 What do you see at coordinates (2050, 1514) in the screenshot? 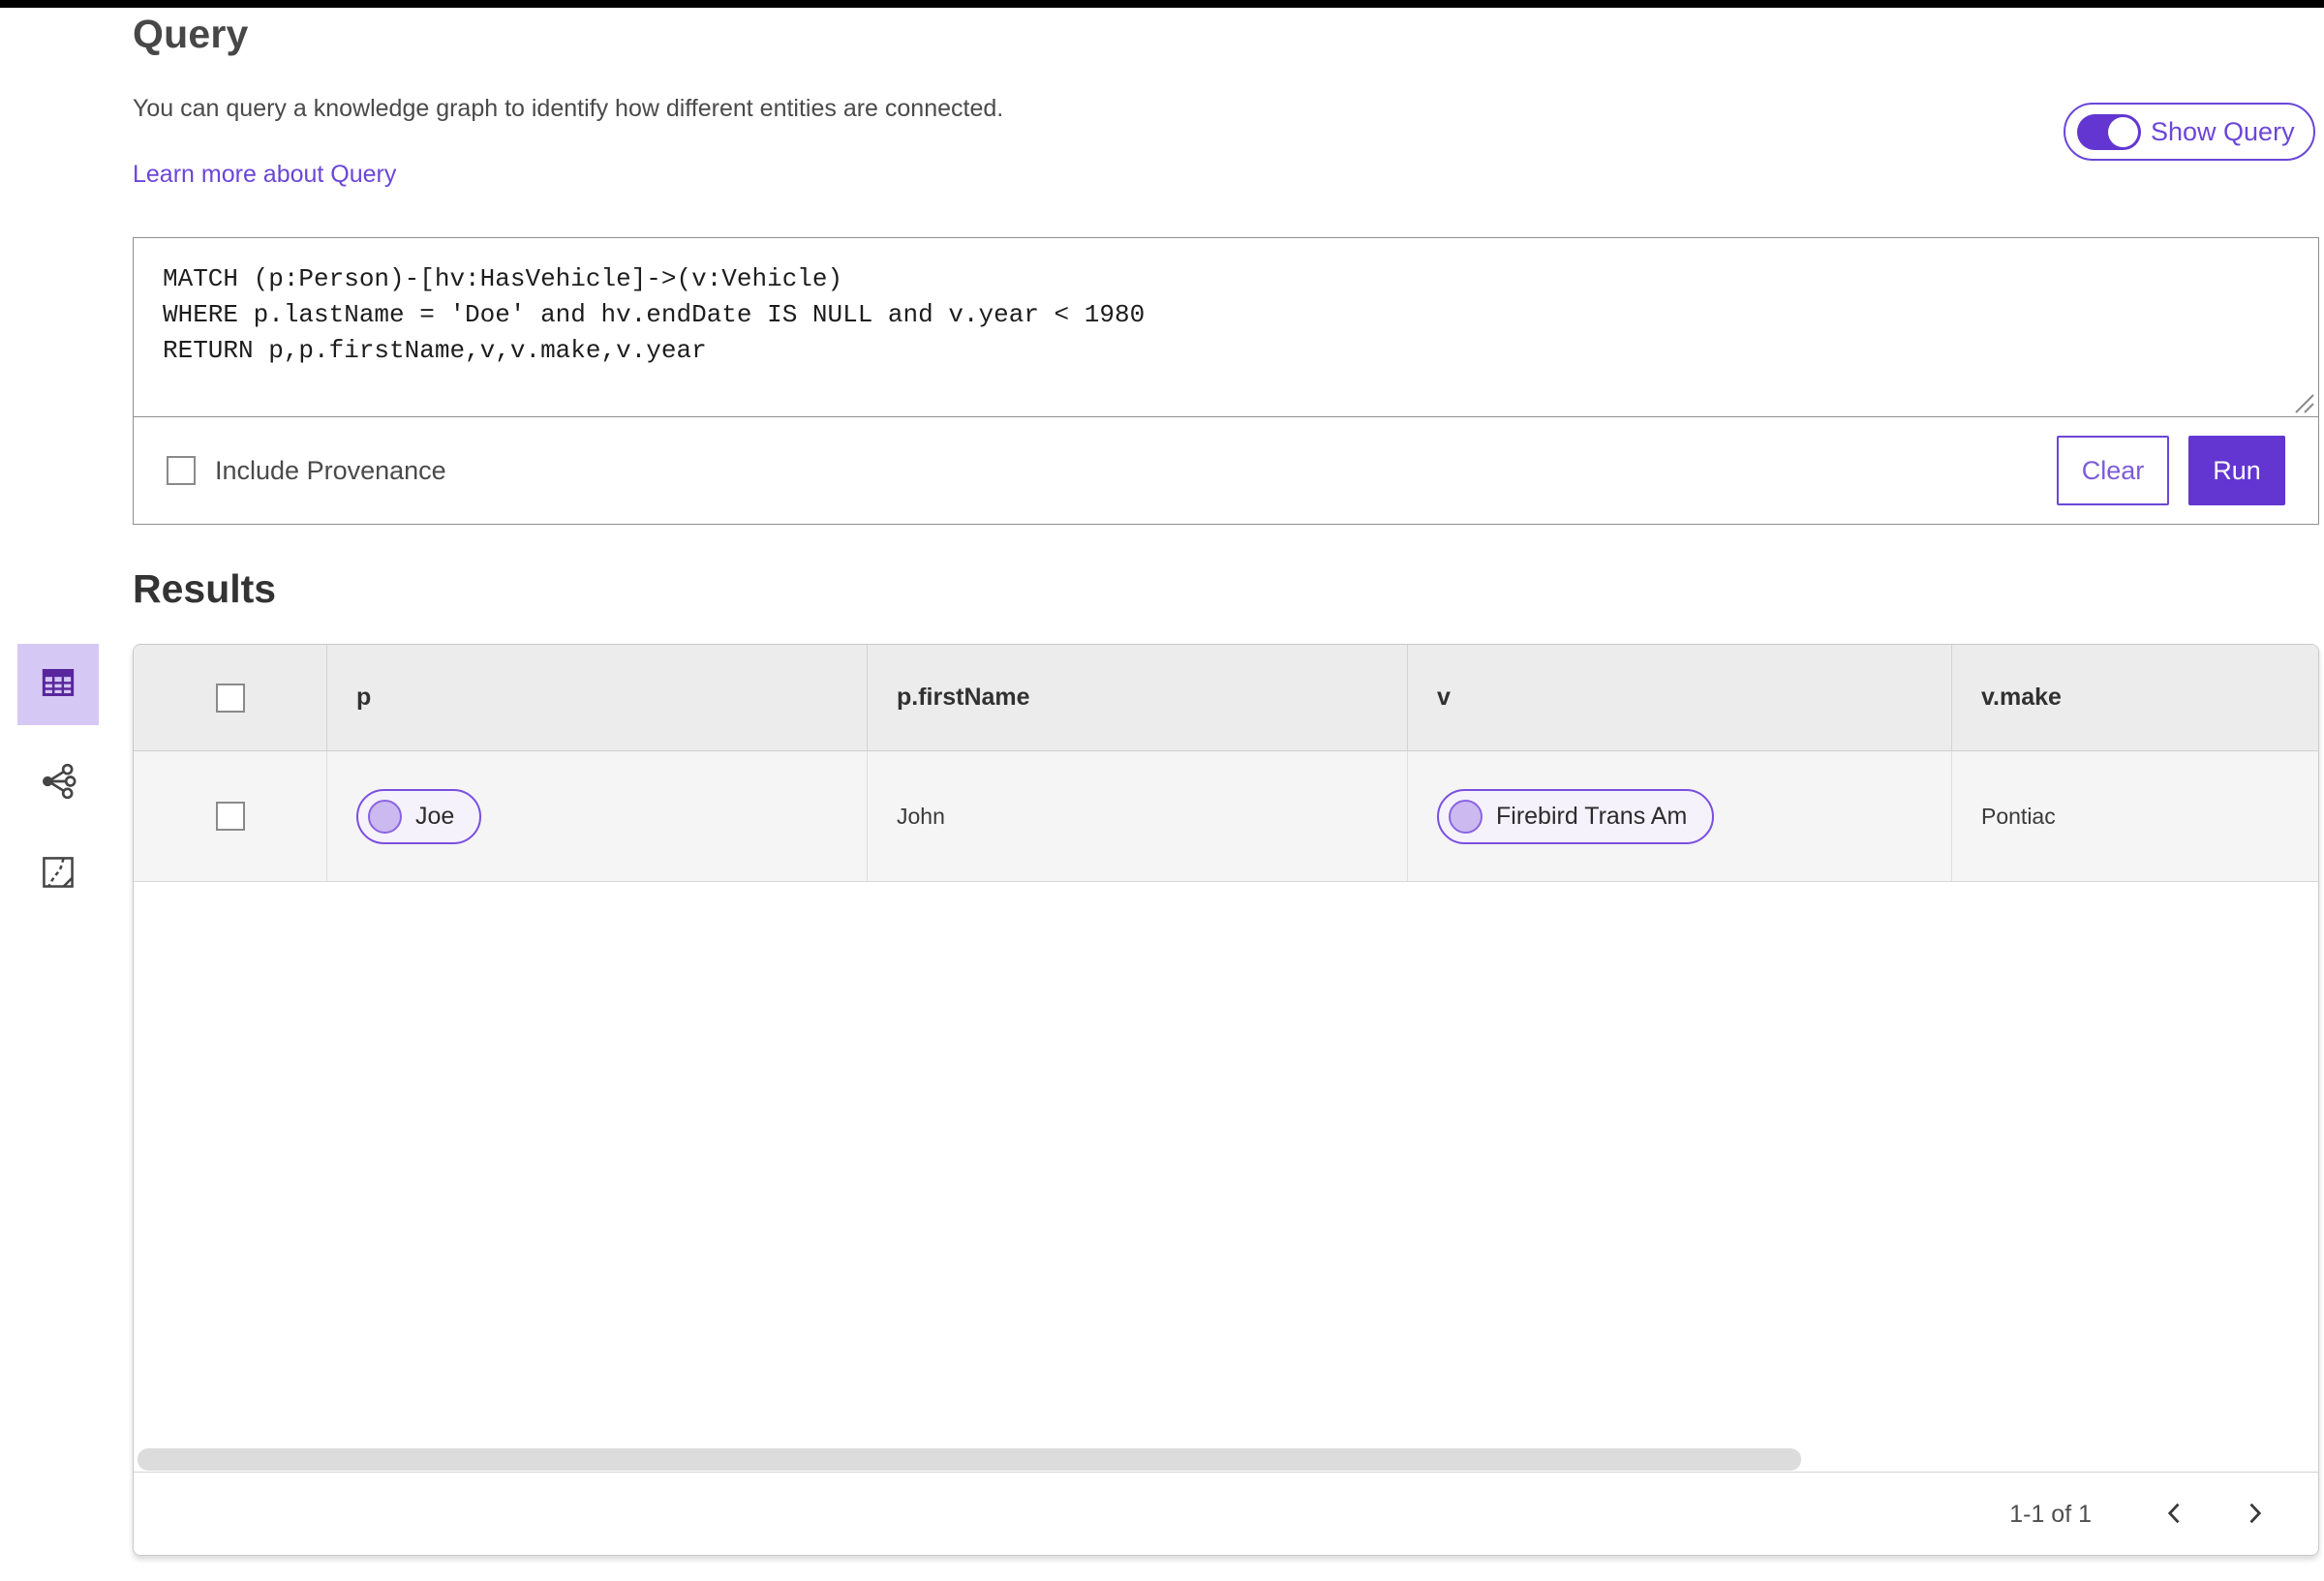
I see `pagination-range-label: 1-1 of 1` at bounding box center [2050, 1514].